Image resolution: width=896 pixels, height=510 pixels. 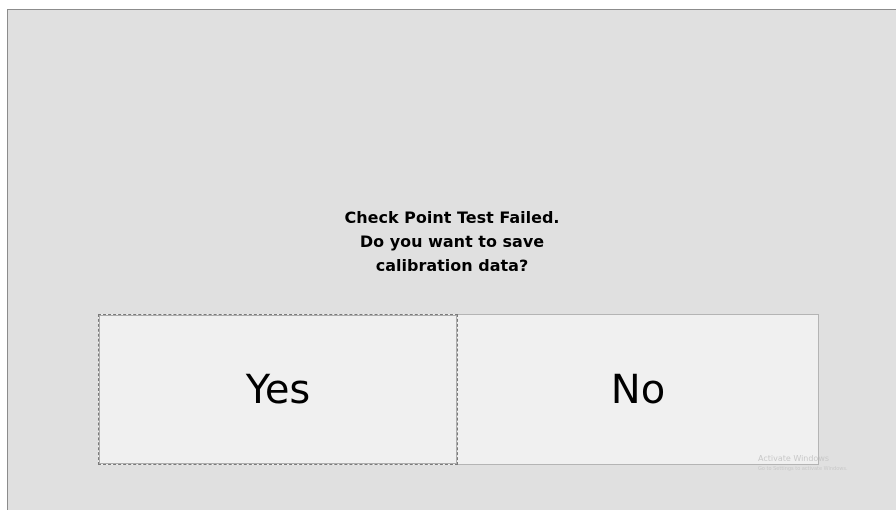 I want to click on yes-button-label: Yes, so click(x=278, y=389).